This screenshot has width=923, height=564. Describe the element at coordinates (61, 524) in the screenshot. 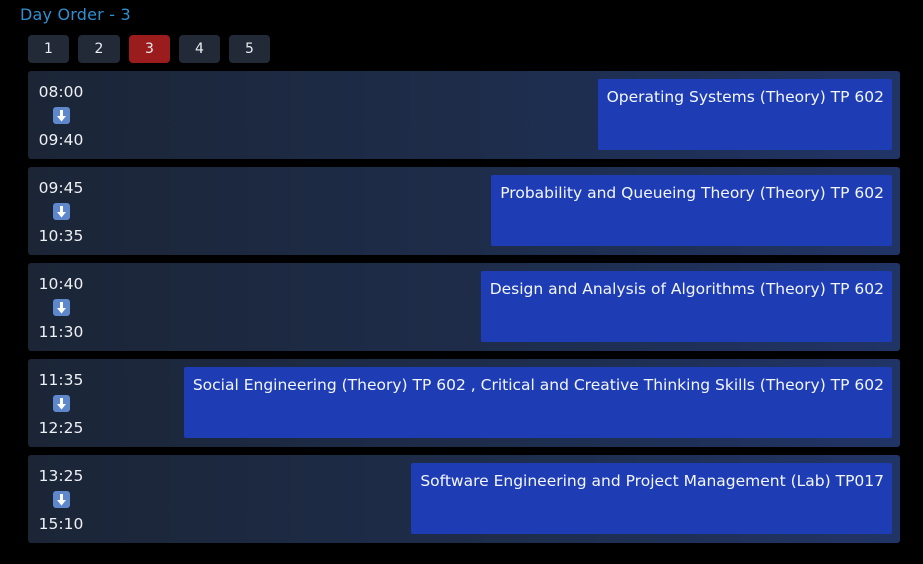

I see `end-time: 15:10` at that location.